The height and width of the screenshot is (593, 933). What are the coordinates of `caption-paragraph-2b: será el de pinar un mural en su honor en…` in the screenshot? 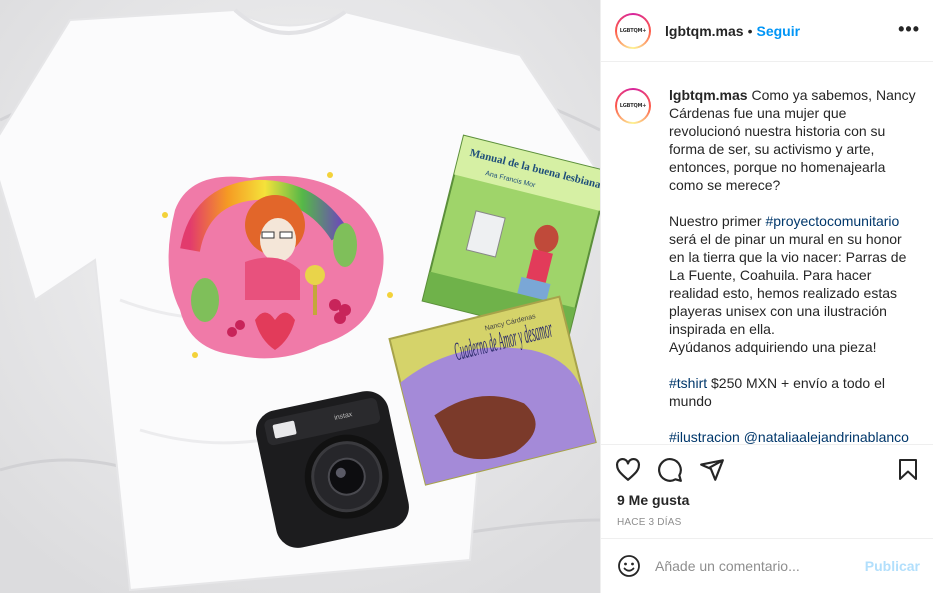 It's located at (788, 284).